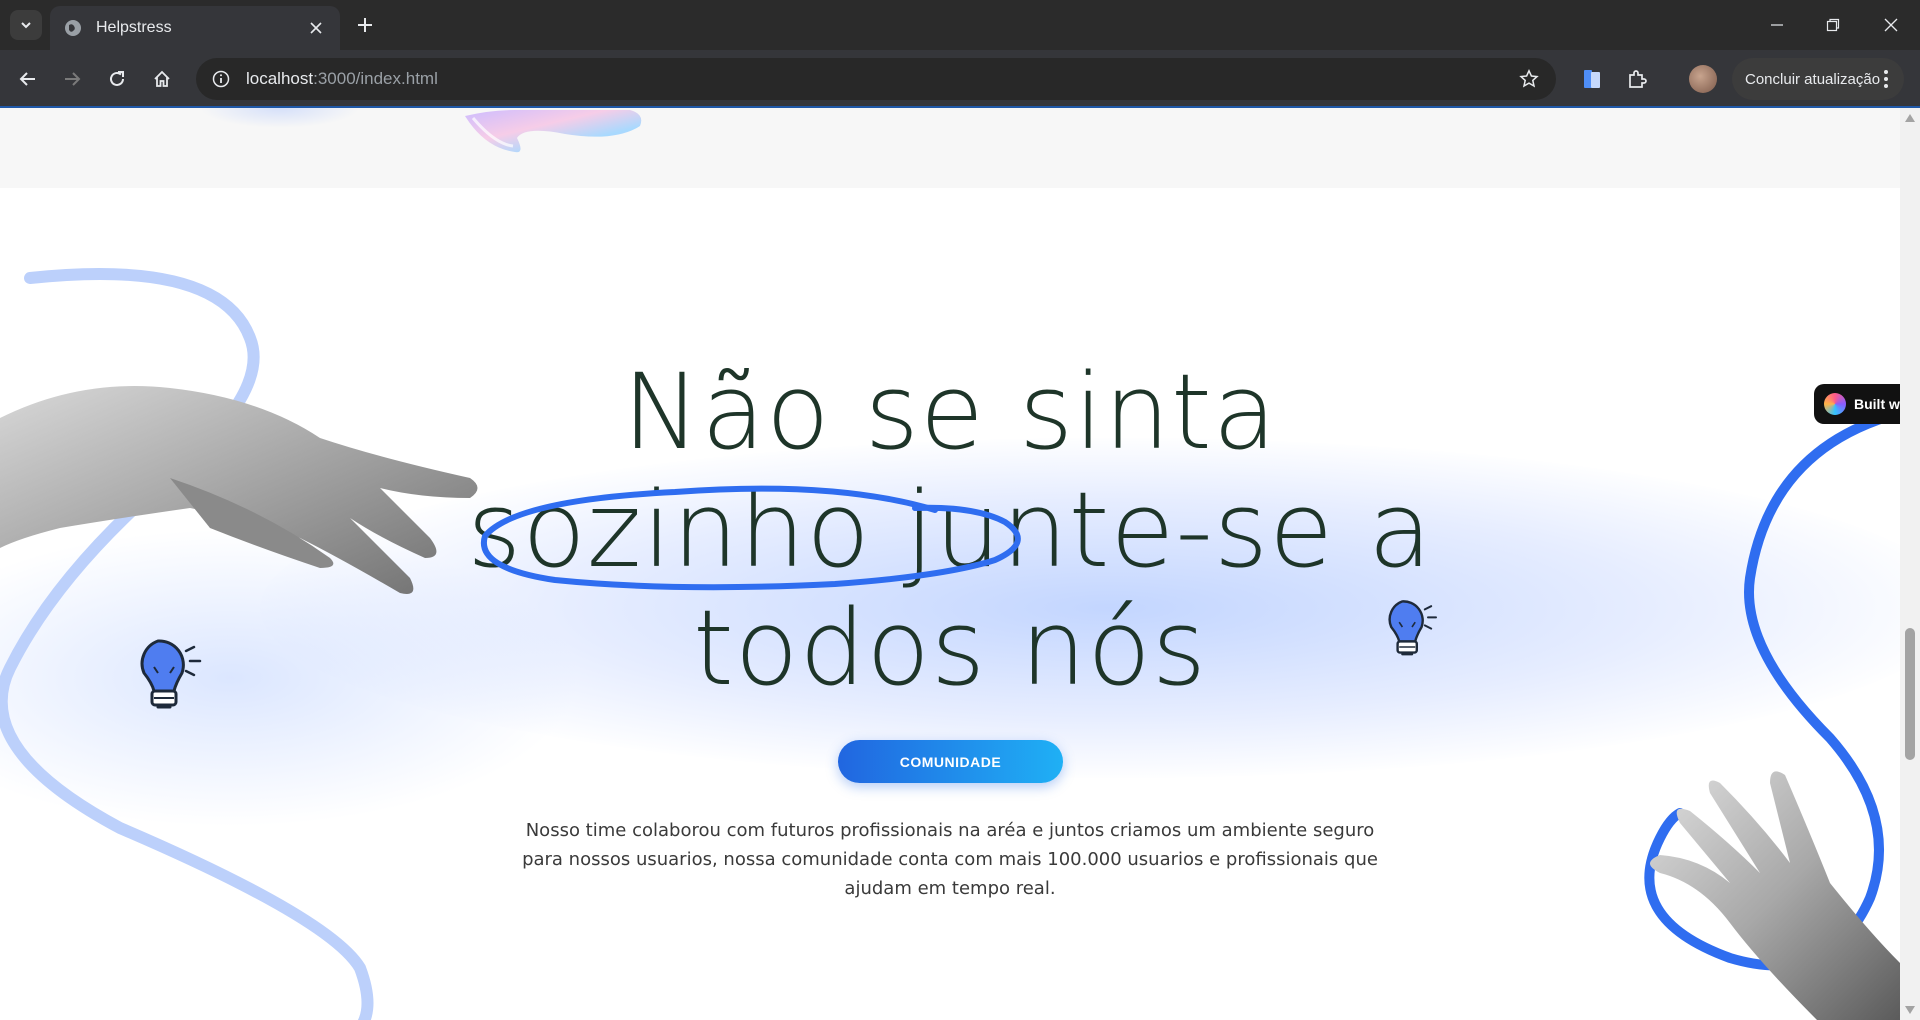 Image resolution: width=1920 pixels, height=1020 pixels. I want to click on built-with-label: Built wi, so click(1879, 404).